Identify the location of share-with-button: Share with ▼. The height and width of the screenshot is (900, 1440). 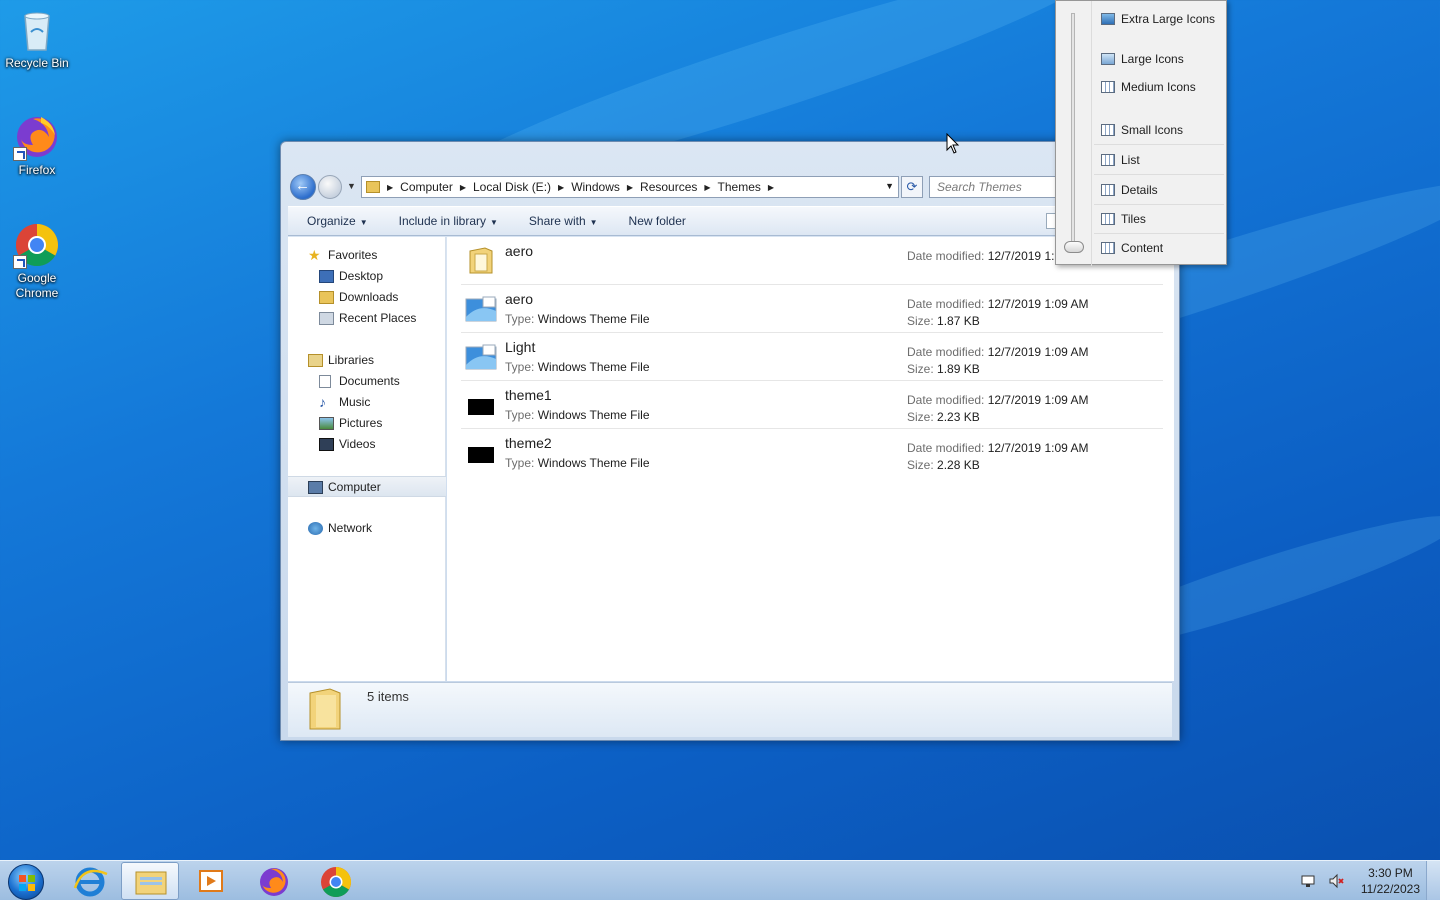
(560, 221).